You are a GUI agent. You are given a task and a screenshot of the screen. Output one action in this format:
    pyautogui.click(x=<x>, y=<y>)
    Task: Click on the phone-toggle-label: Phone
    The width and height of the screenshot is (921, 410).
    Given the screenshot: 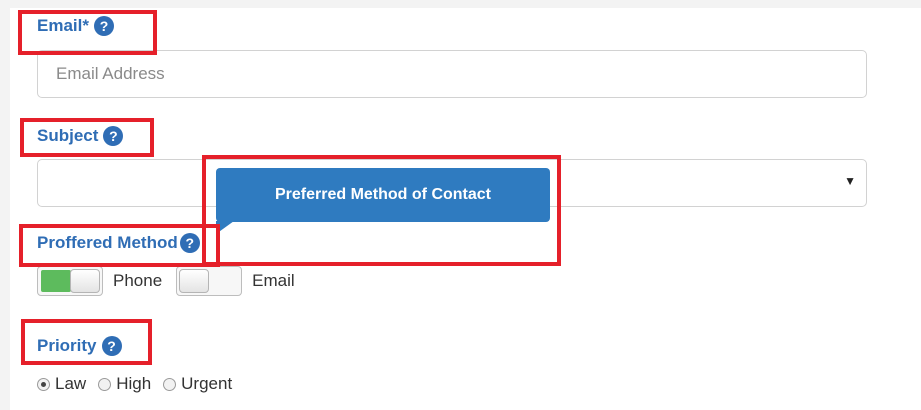 What is the action you would take?
    pyautogui.click(x=138, y=280)
    